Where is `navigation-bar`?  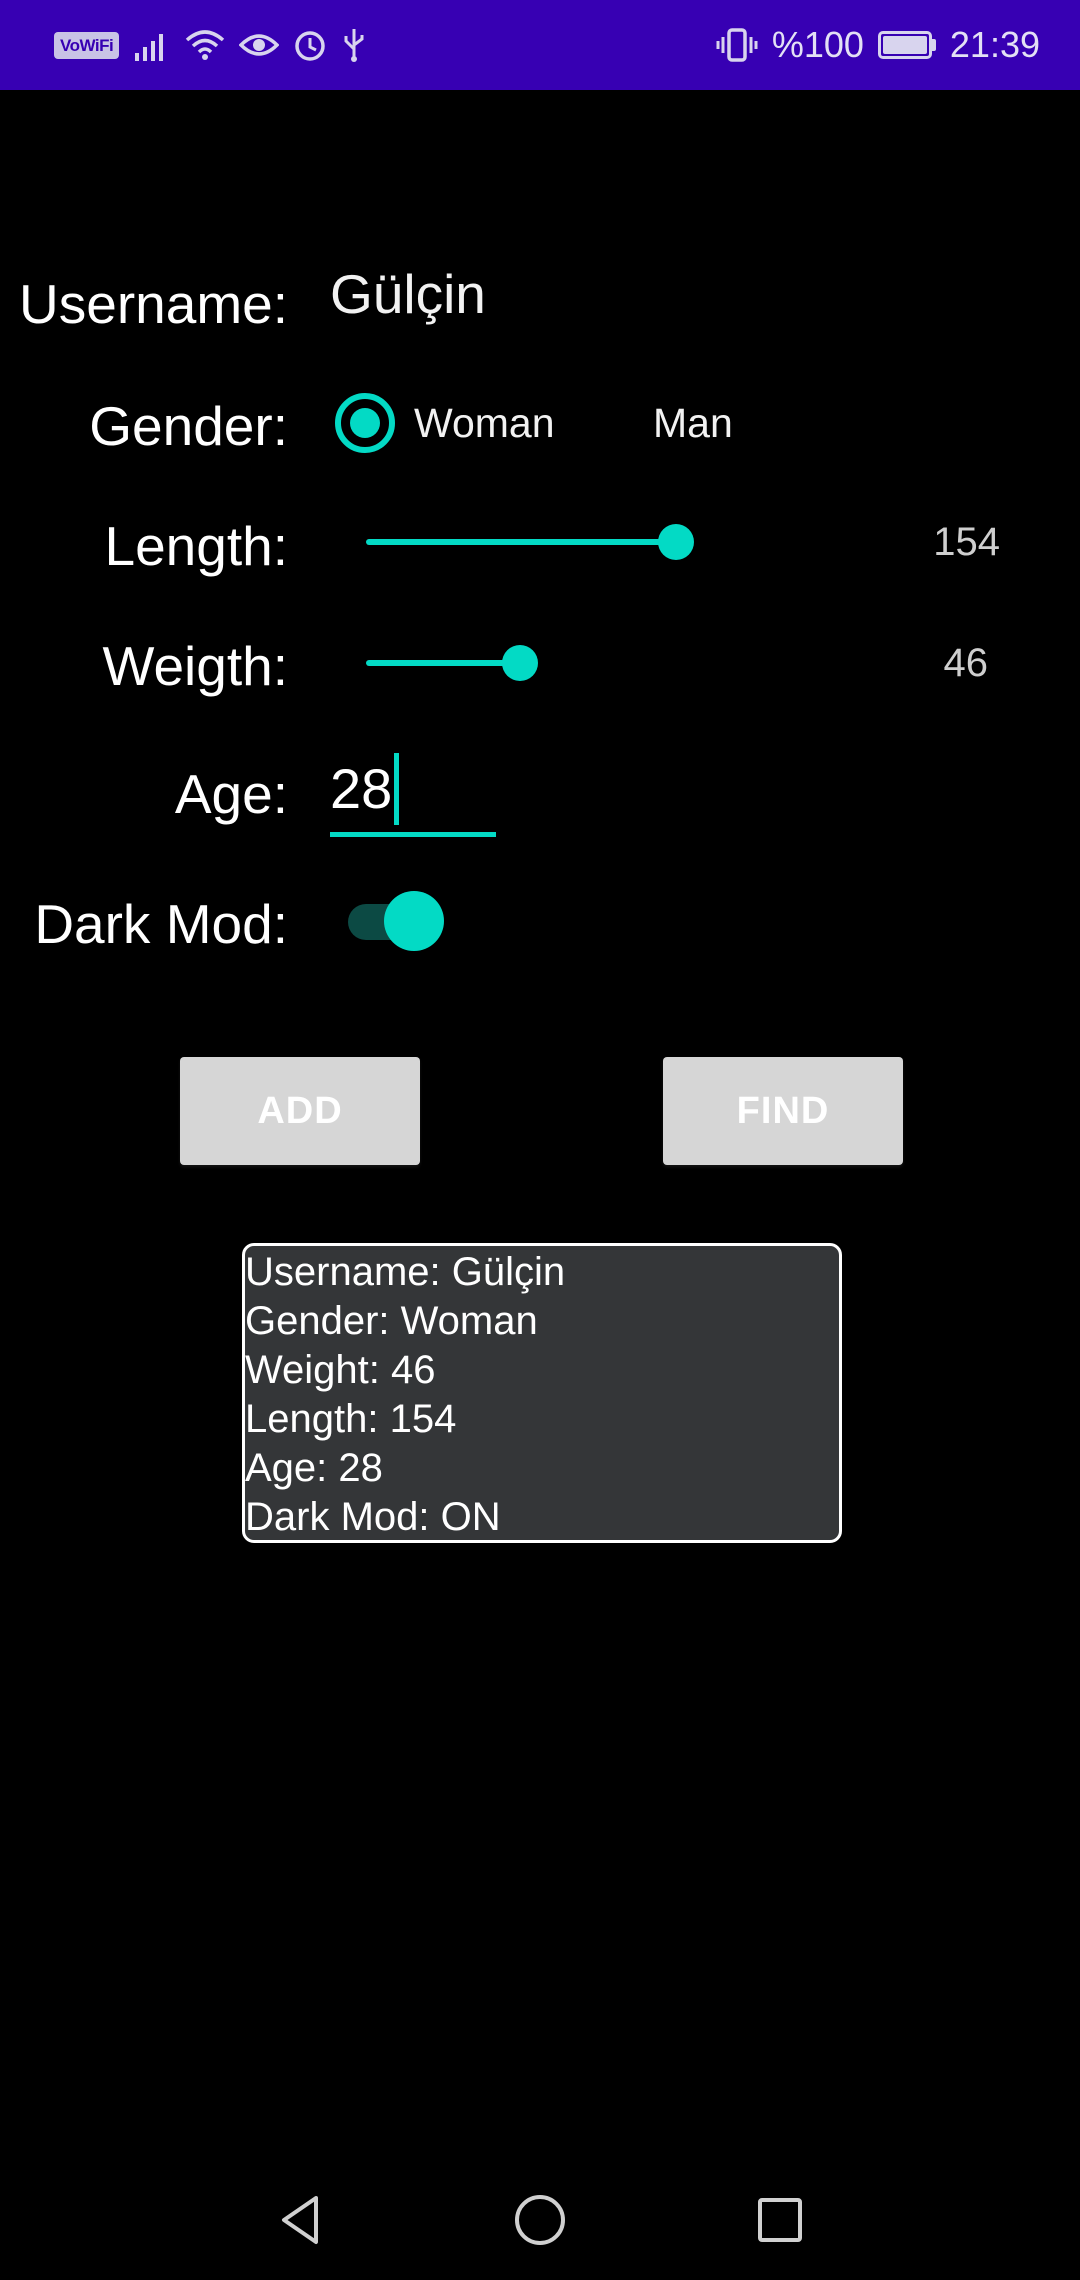
navigation-bar is located at coordinates (540, 2220).